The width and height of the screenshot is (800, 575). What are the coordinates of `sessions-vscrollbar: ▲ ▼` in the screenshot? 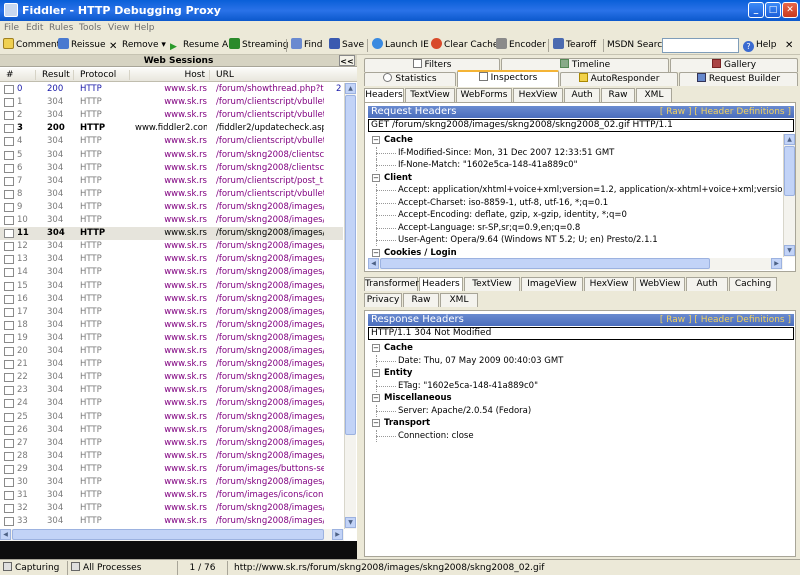 It's located at (350, 306).